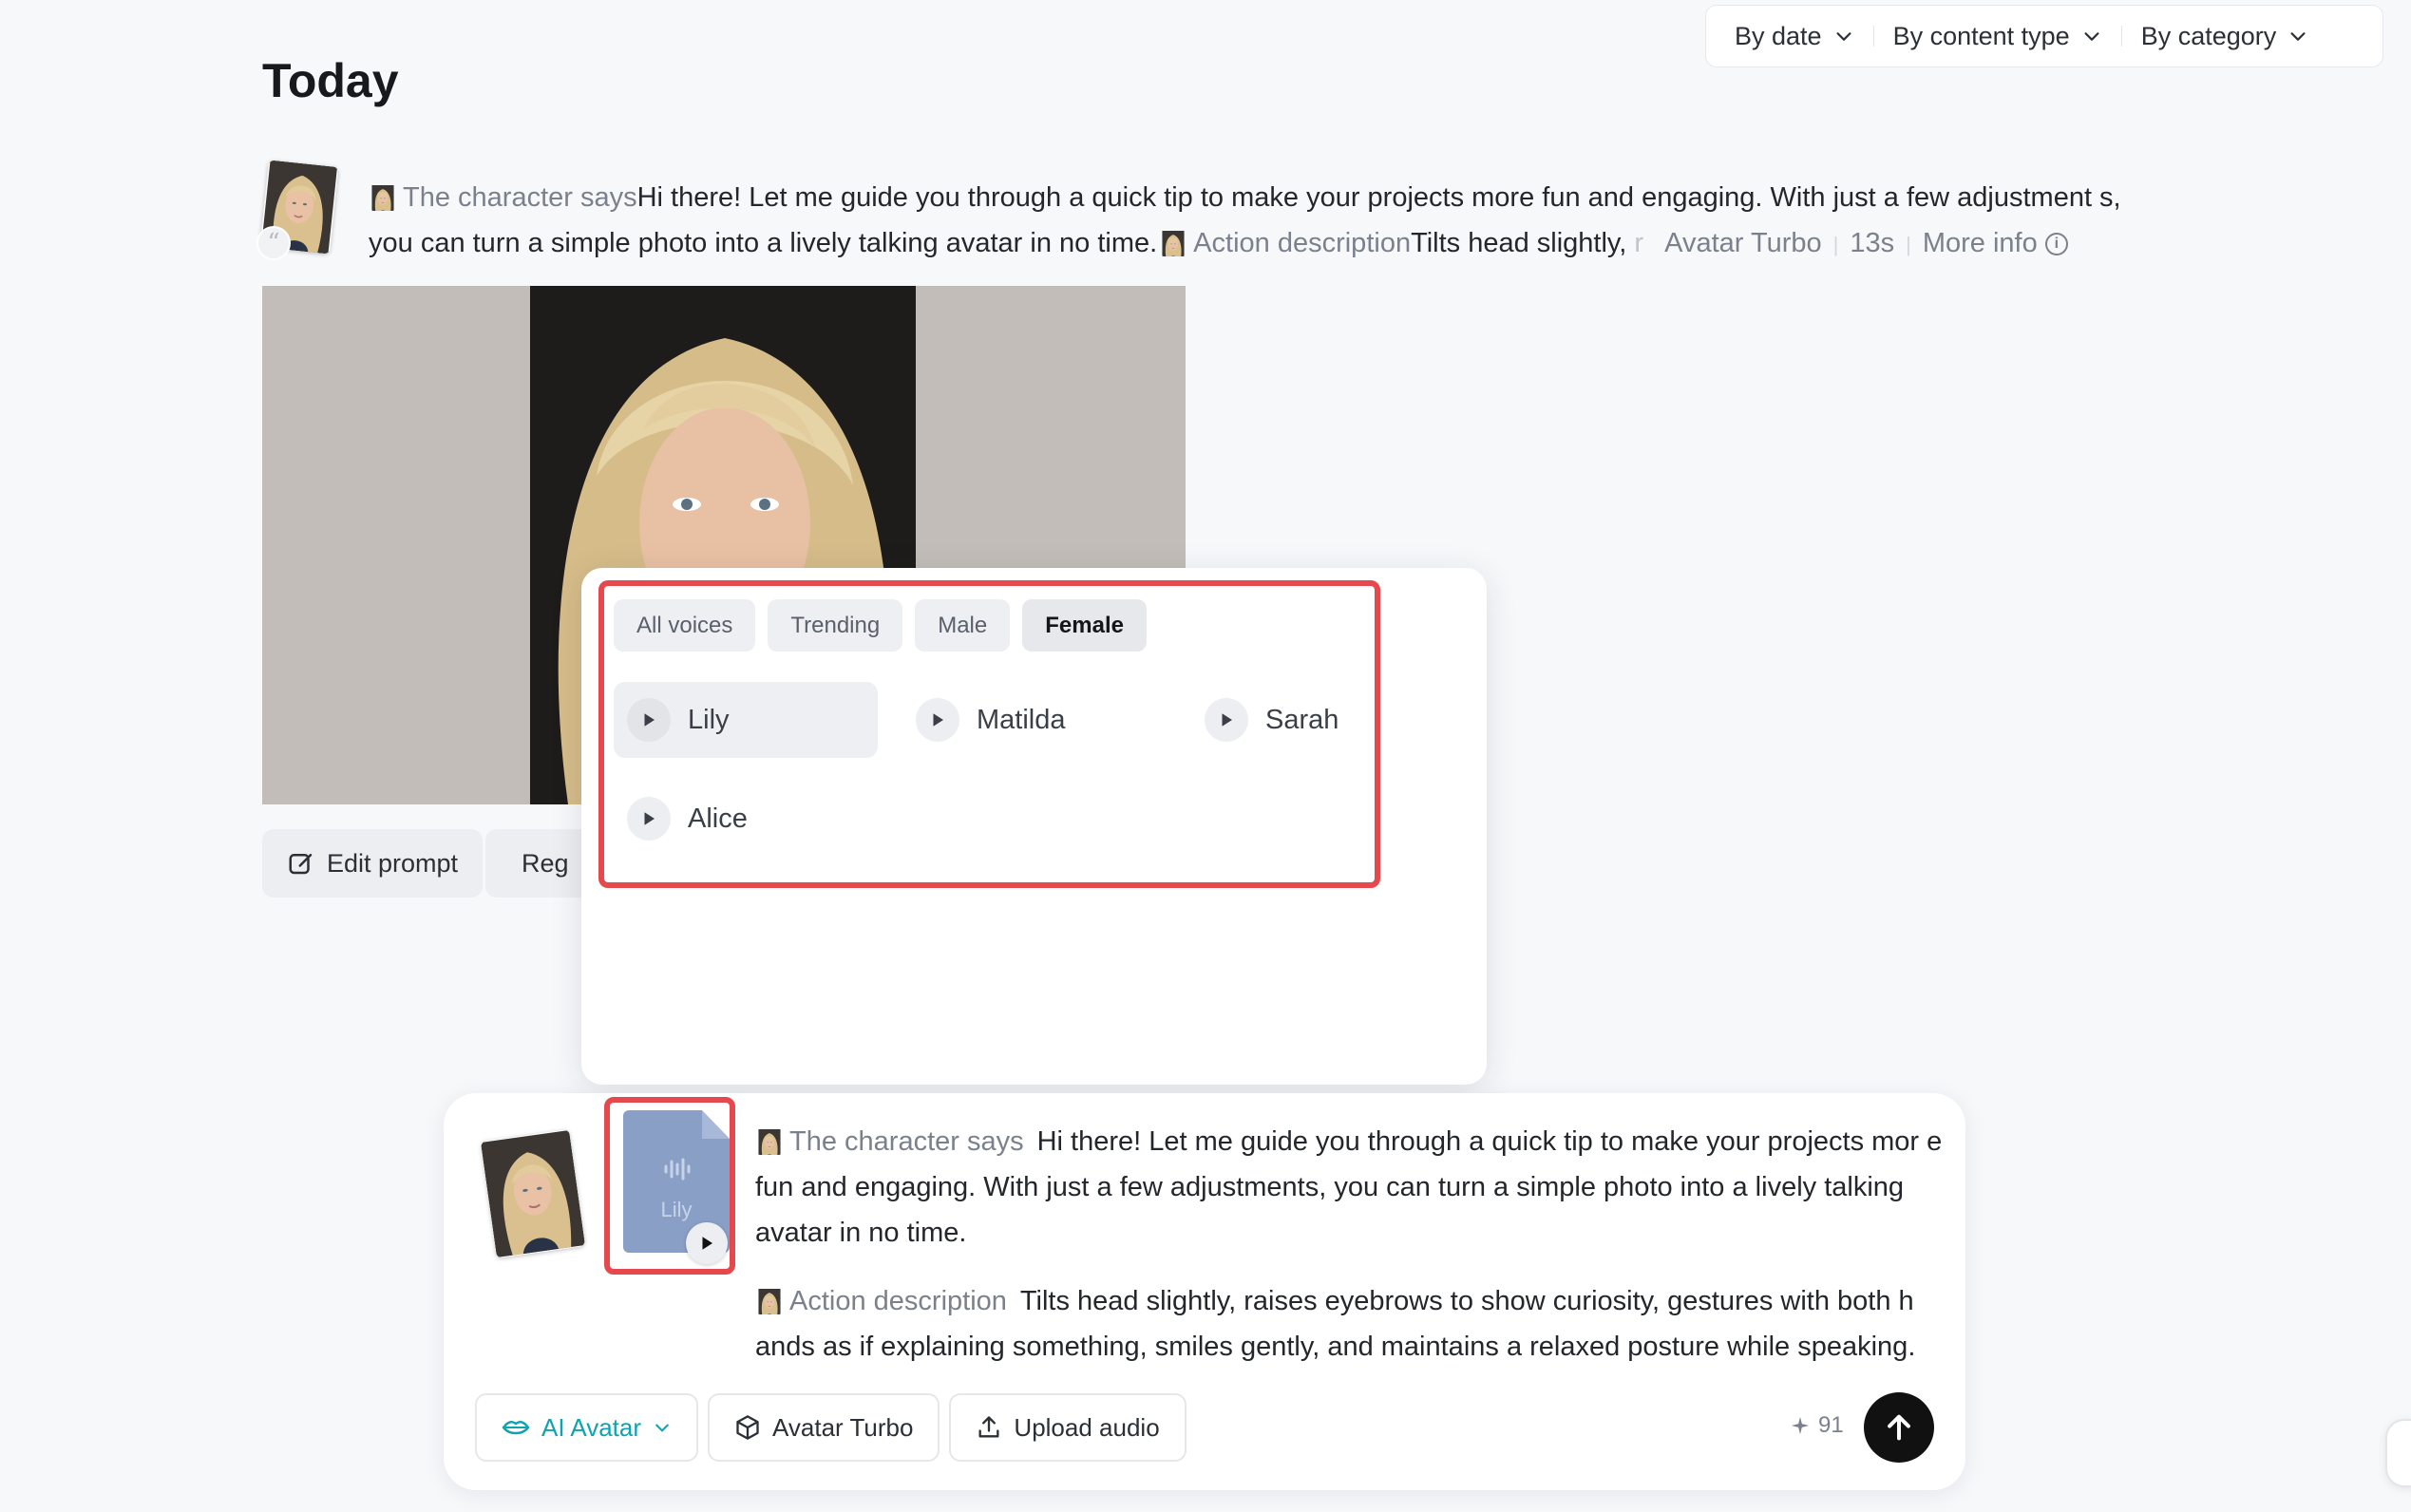  Describe the element at coordinates (669, 1186) in the screenshot. I see `selected-voice-card: Lily` at that location.